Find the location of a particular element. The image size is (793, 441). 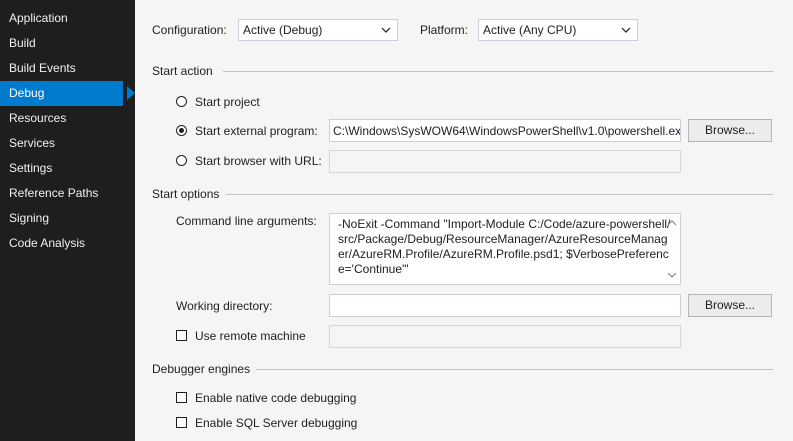

sidebar-item-reference-paths: Reference Paths is located at coordinates (61, 193).